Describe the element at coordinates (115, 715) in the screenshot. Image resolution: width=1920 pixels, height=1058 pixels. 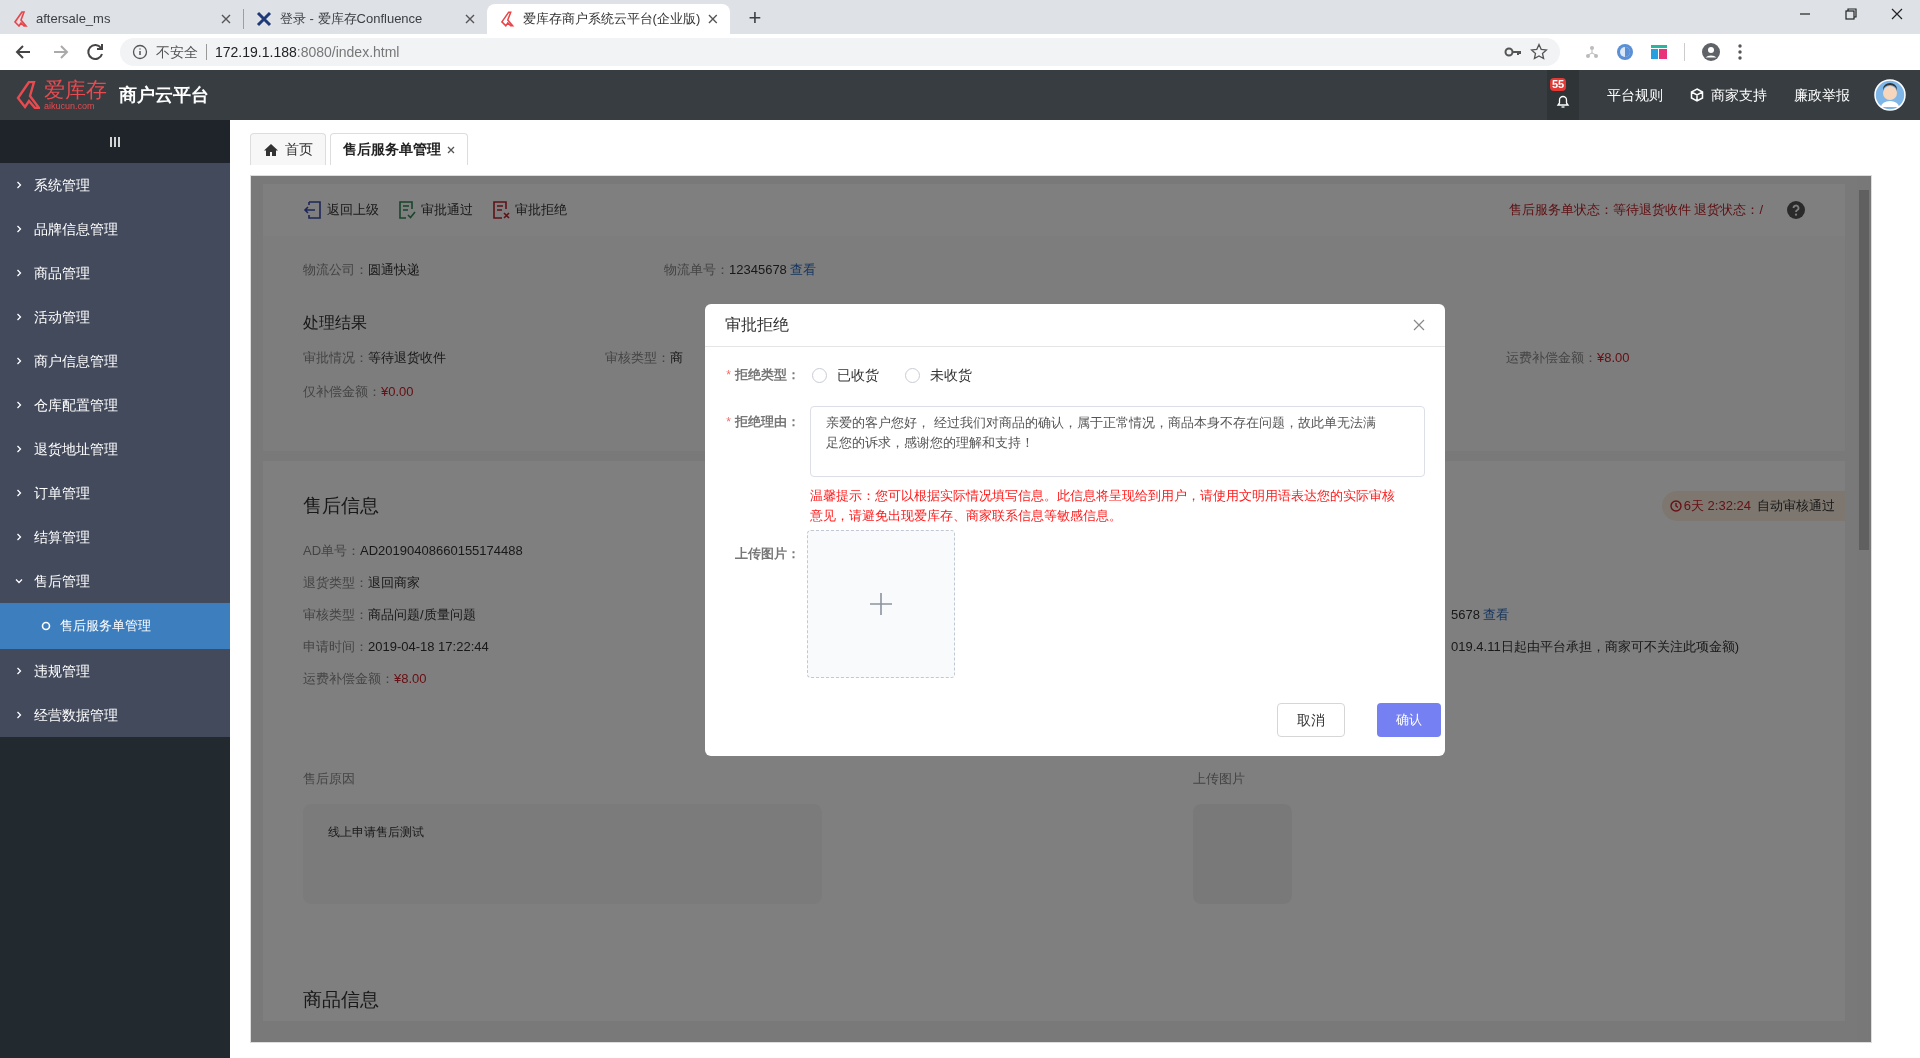
I see `sidebar-item: 经营数据管理` at that location.